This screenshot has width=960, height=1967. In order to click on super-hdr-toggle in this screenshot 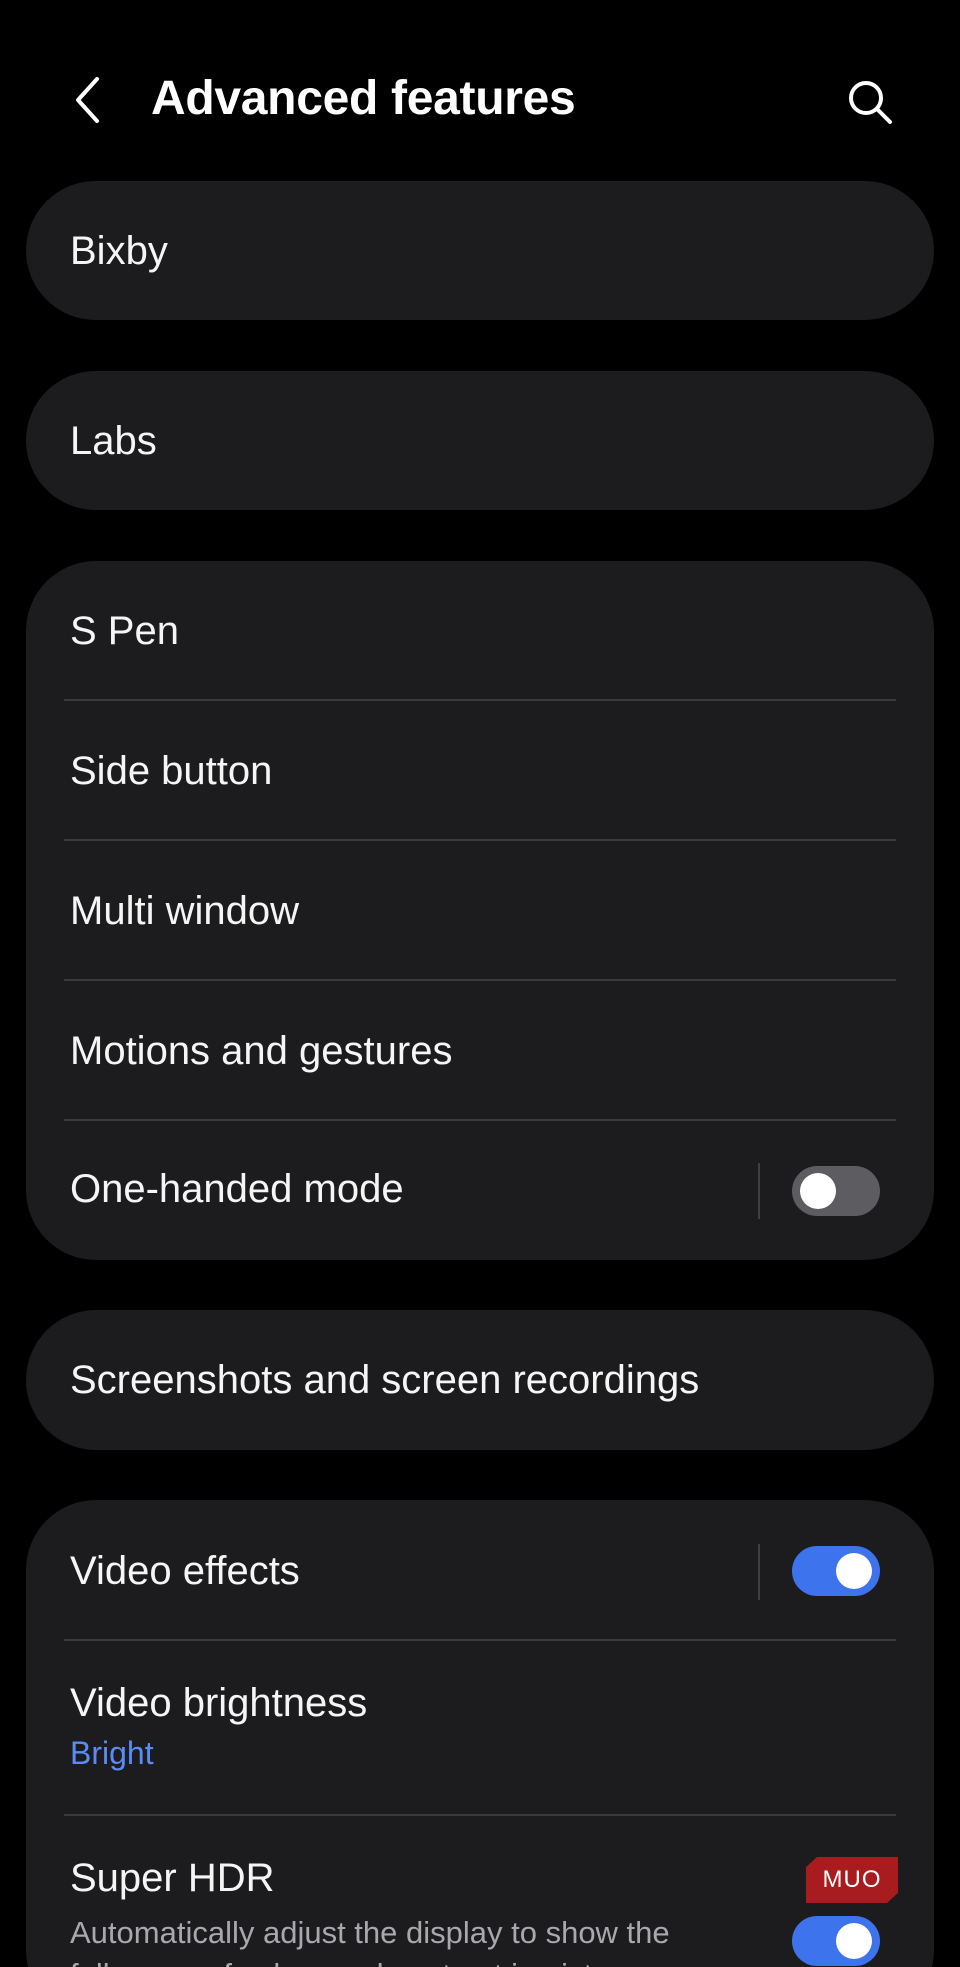, I will do `click(836, 1941)`.